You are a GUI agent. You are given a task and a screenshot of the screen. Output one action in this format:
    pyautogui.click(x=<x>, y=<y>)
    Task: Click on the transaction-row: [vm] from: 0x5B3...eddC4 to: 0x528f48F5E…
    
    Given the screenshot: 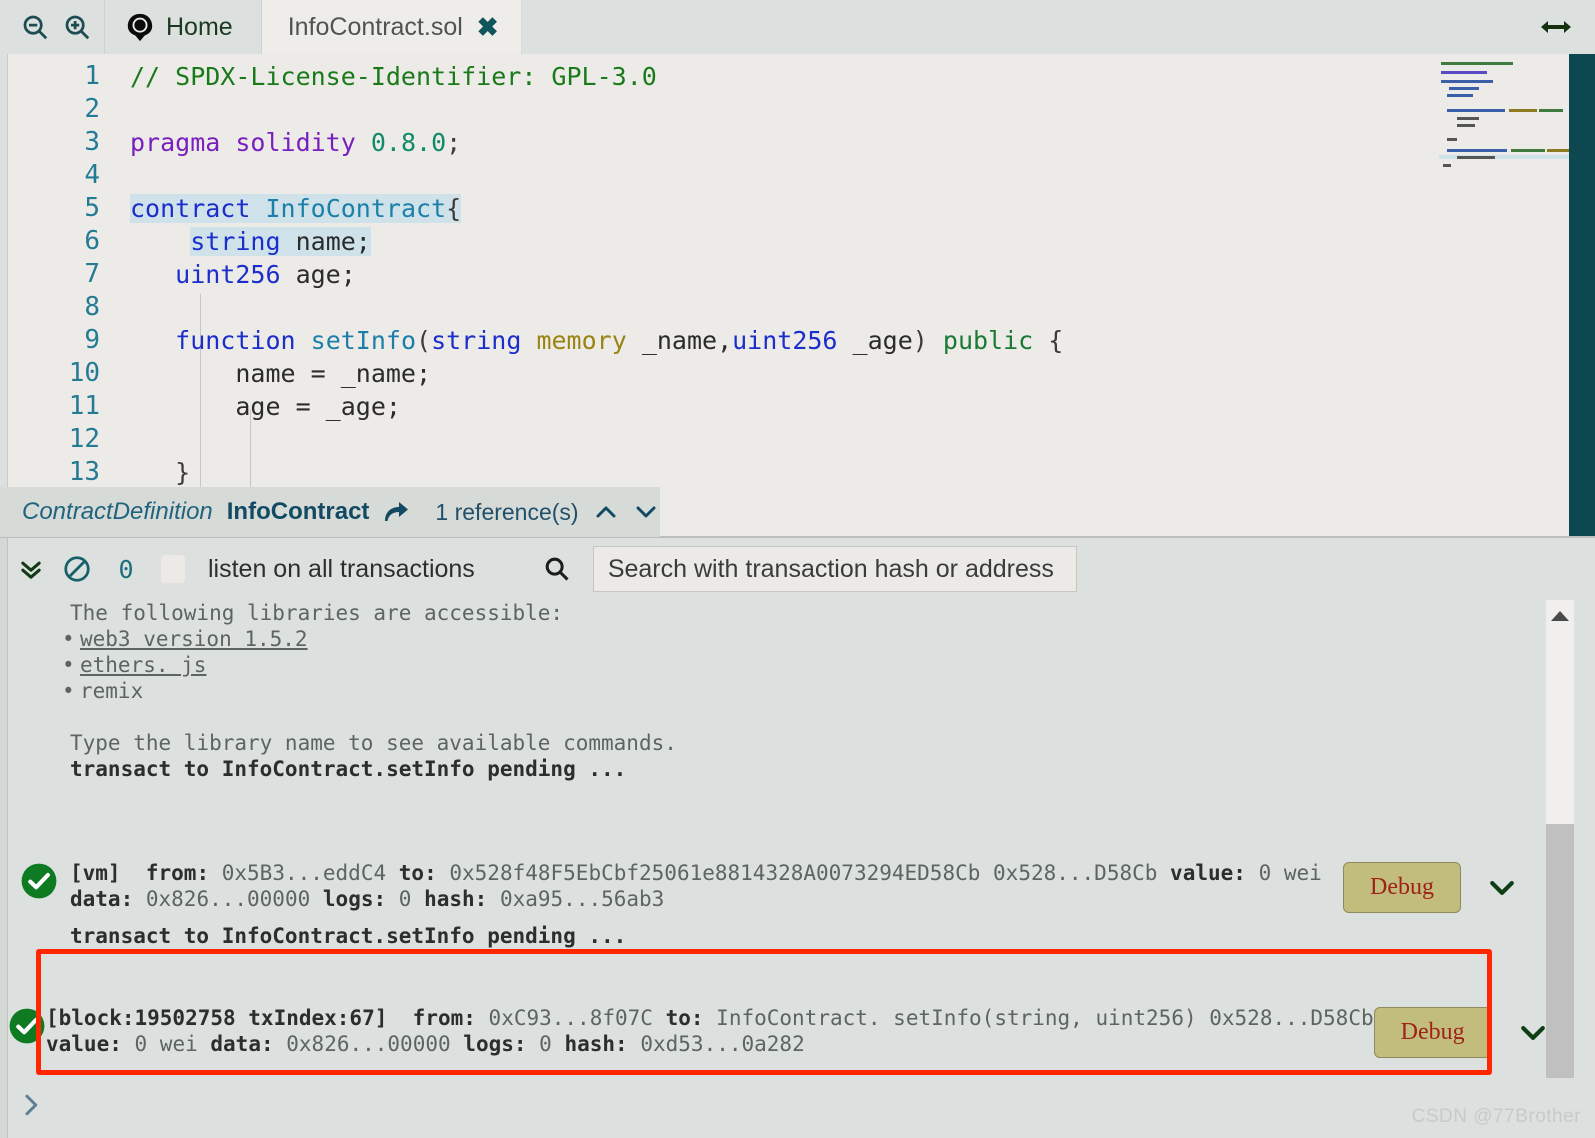 What is the action you would take?
    pyautogui.click(x=801, y=883)
    